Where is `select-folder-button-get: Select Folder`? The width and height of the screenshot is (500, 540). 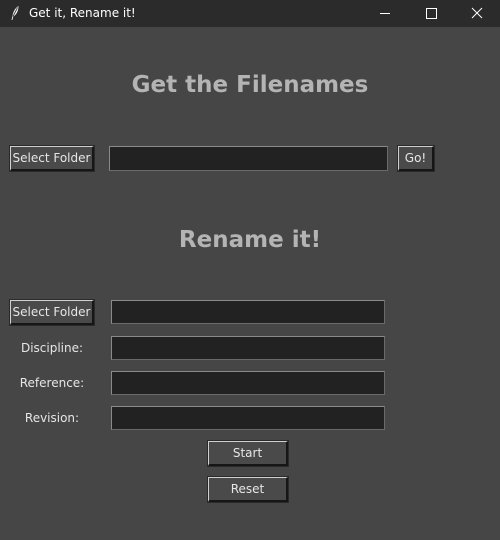 select-folder-button-get: Select Folder is located at coordinates (52, 158).